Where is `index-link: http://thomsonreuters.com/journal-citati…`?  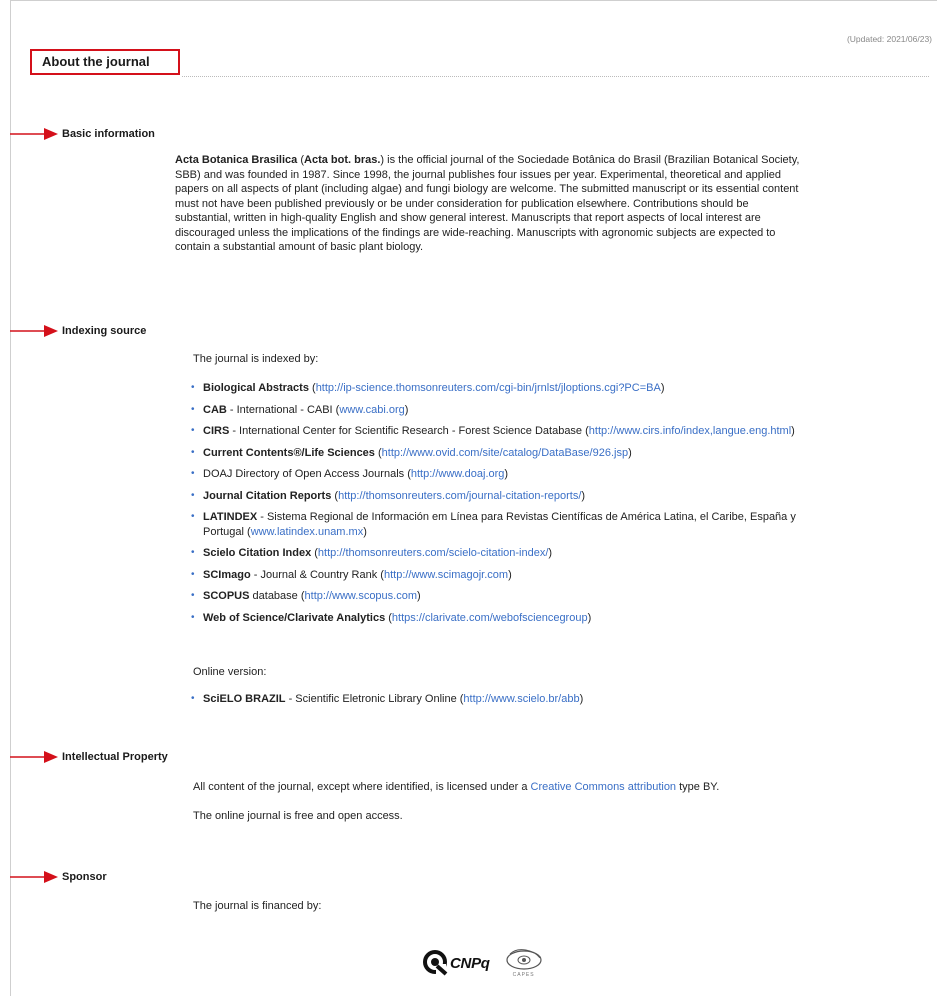
index-link: http://thomsonreuters.com/journal-citati… is located at coordinates (459, 496).